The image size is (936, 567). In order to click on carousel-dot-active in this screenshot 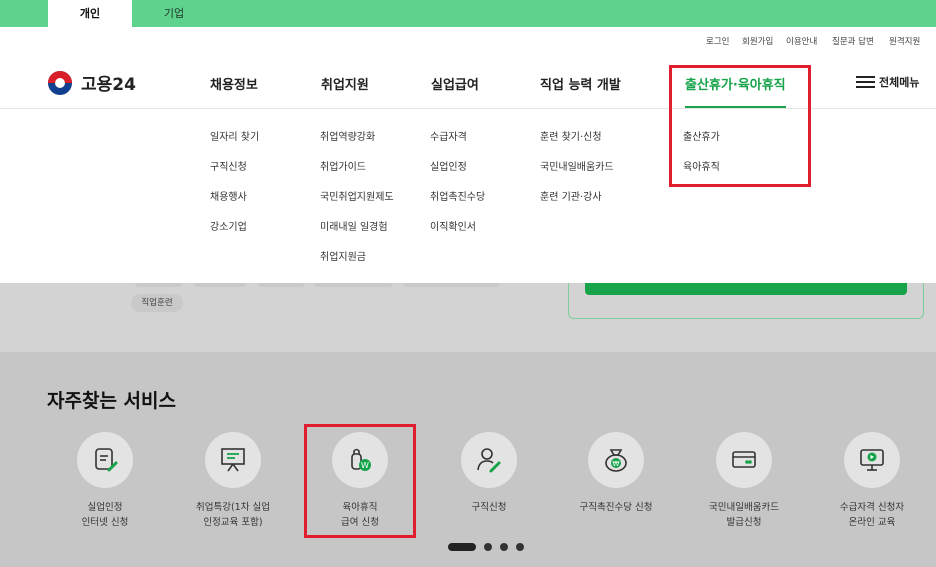, I will do `click(462, 547)`.